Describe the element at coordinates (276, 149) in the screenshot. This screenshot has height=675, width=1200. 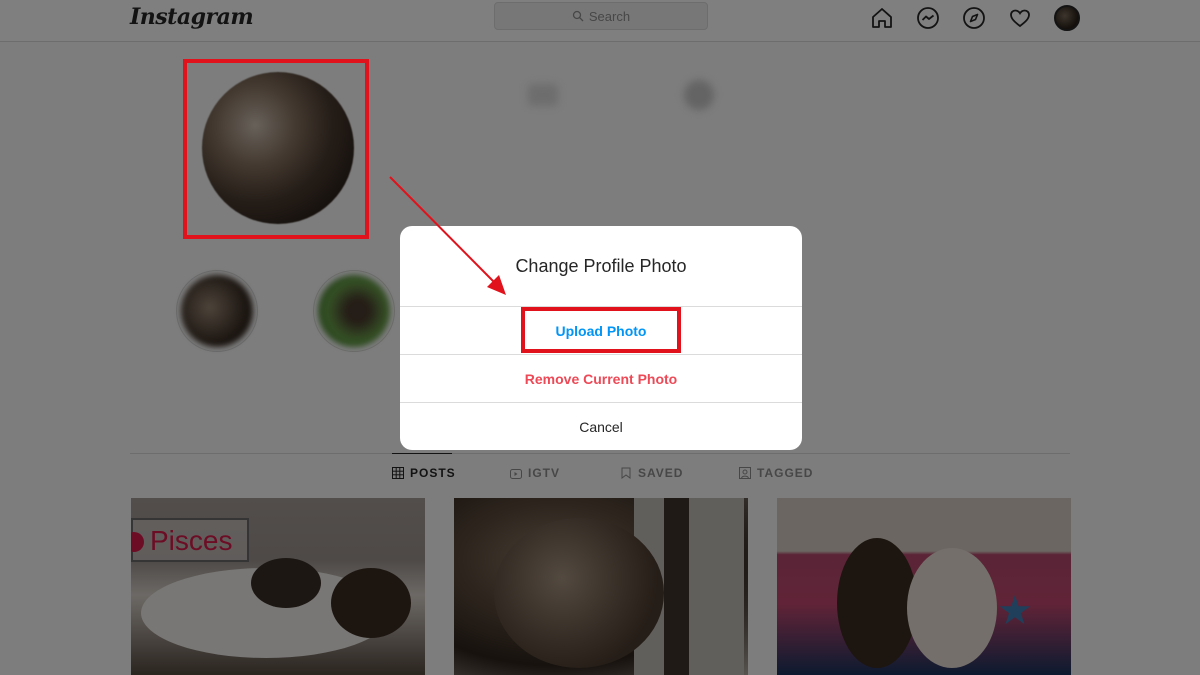
I see `annotation-box-profile-picture` at that location.